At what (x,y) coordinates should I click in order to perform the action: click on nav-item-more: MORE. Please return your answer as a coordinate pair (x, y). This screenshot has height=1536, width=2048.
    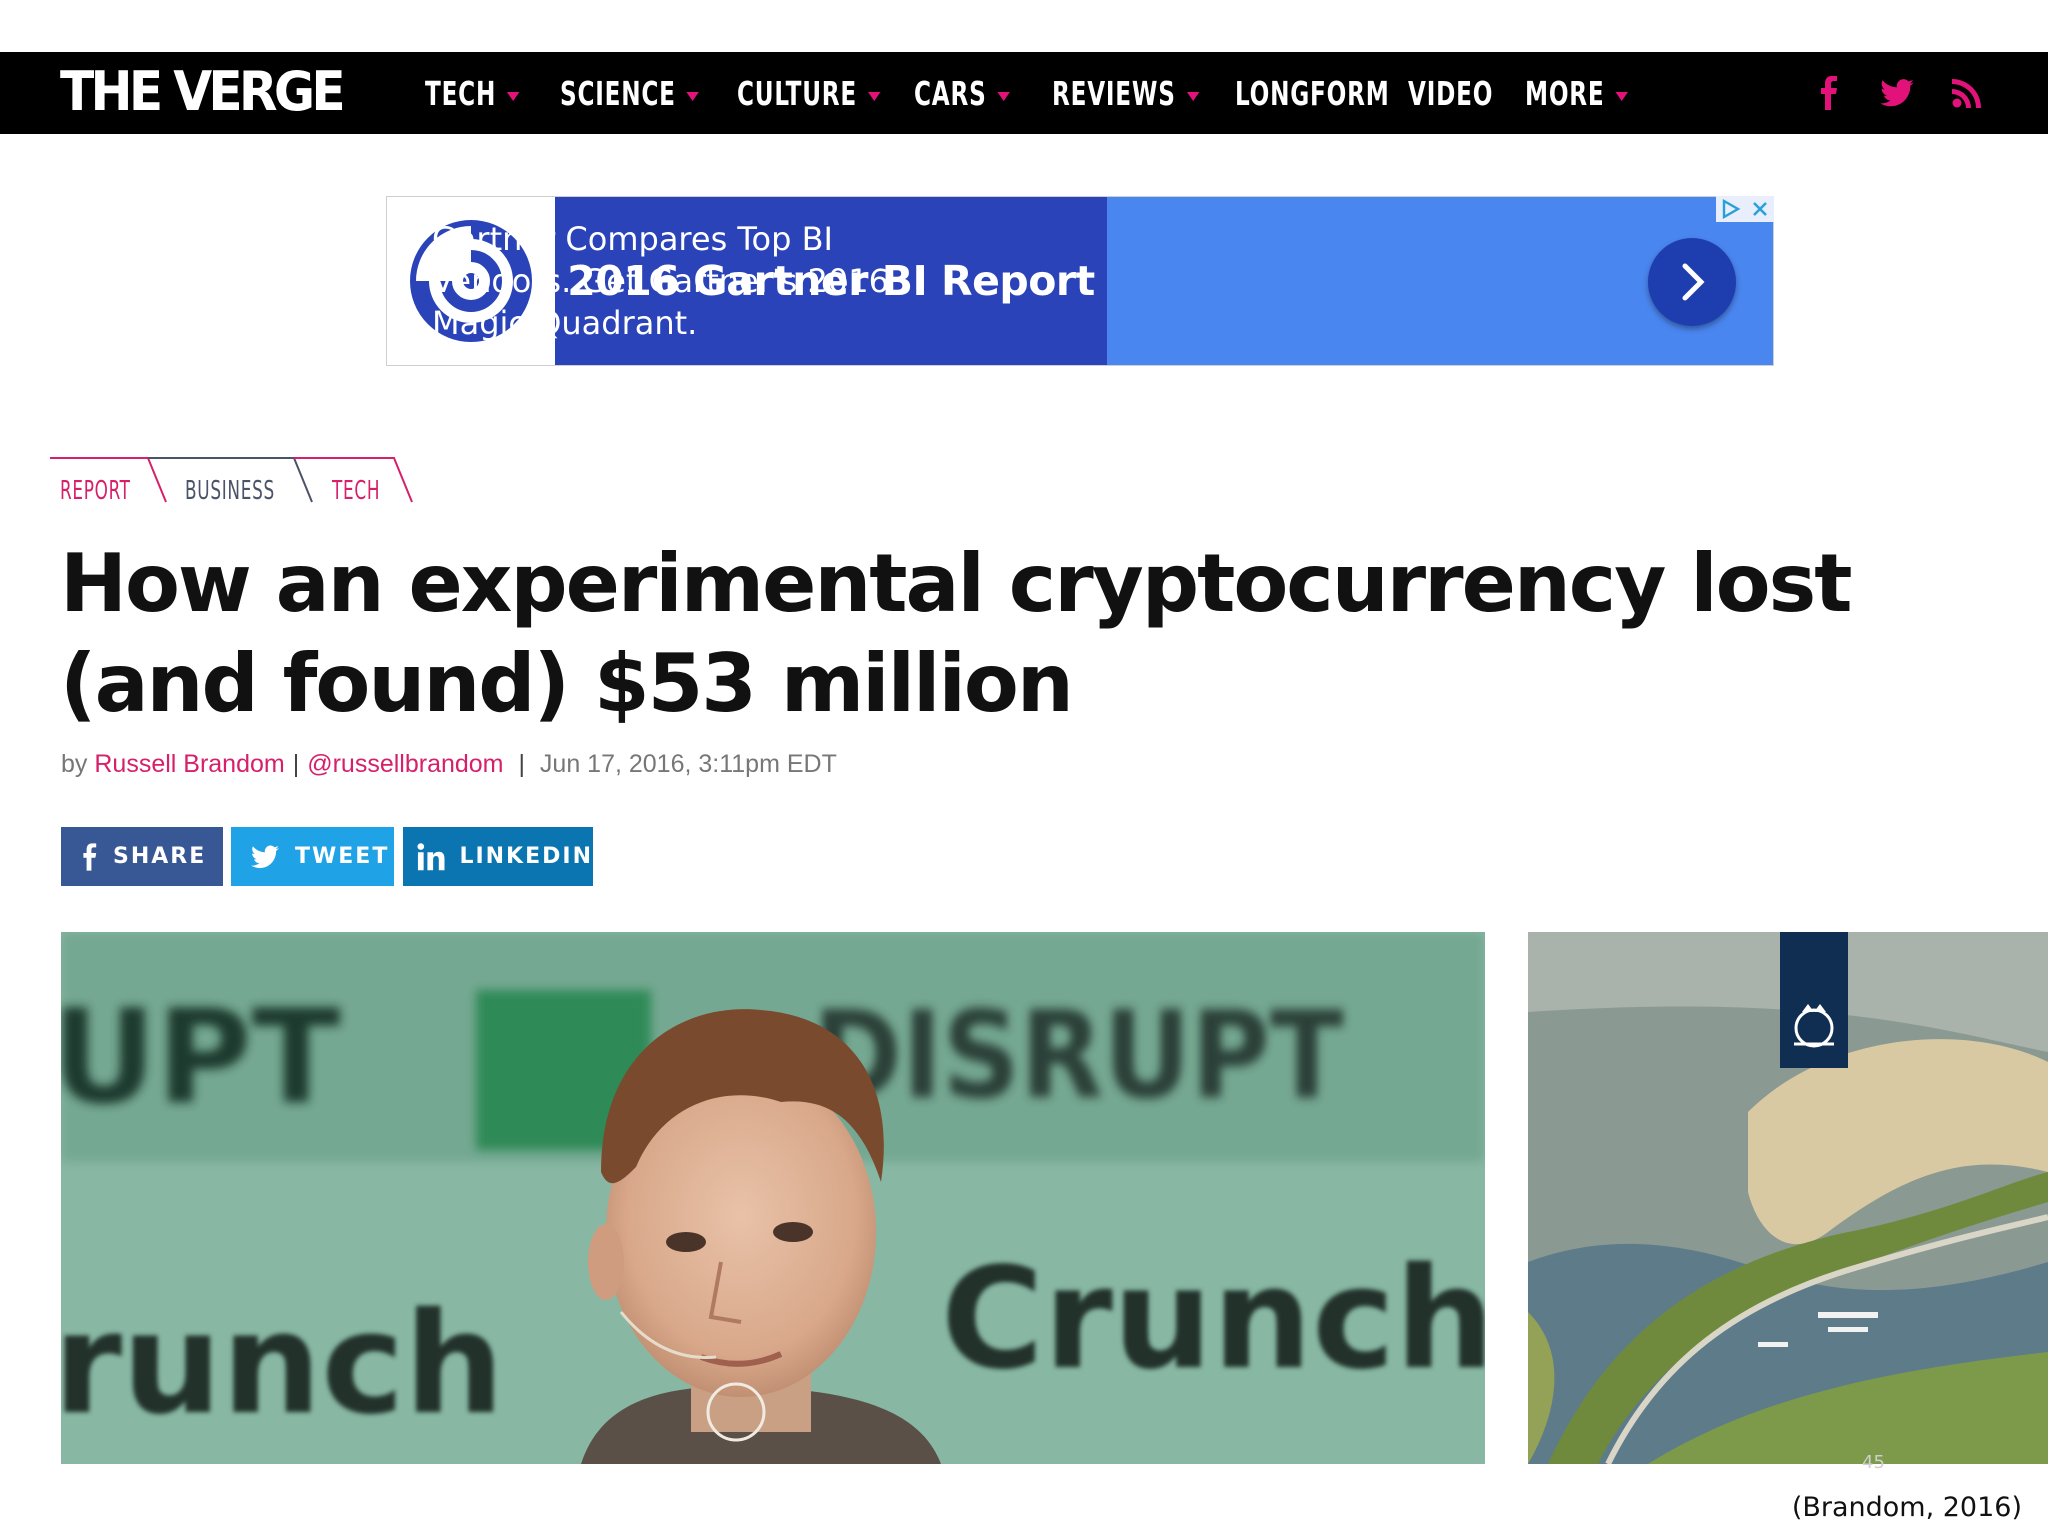
    Looking at the image, I should click on (1576, 93).